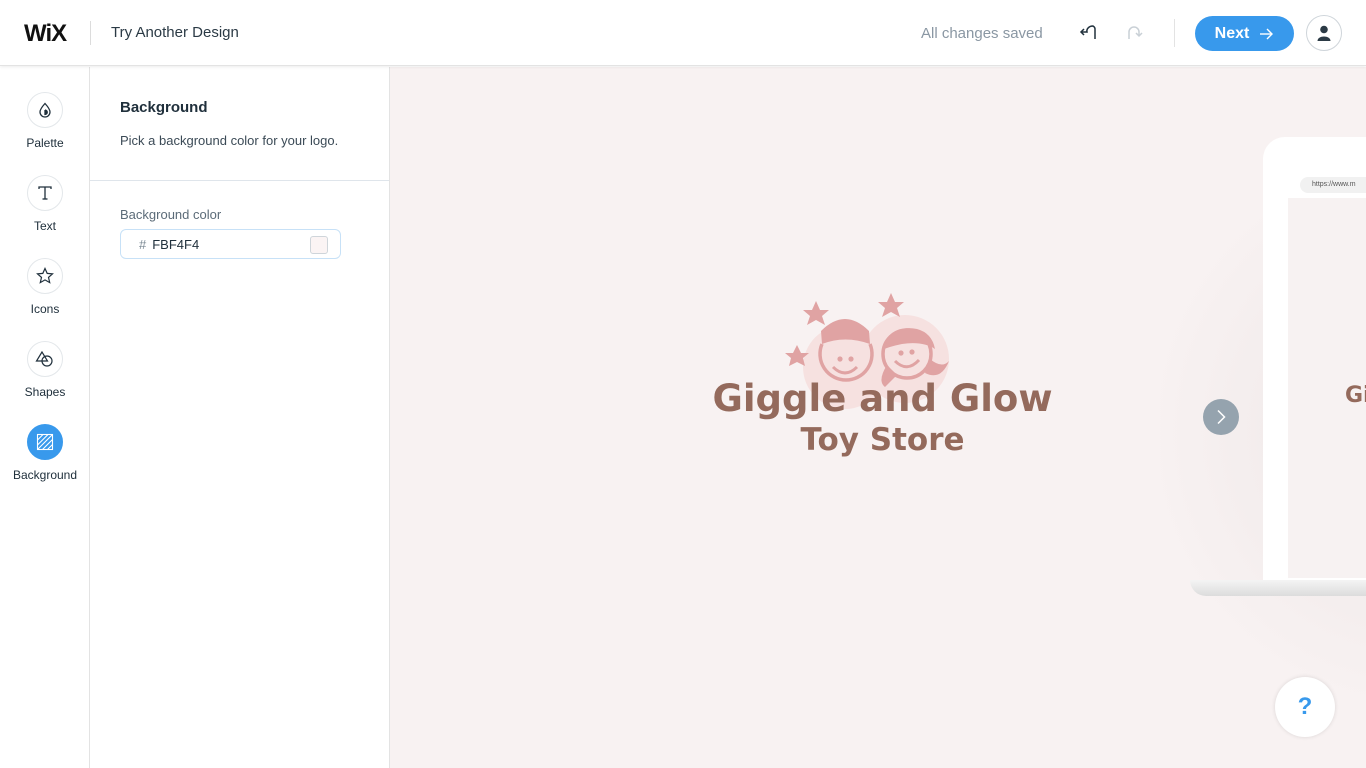 The width and height of the screenshot is (1366, 768). Describe the element at coordinates (45, 34) in the screenshot. I see `wix-logo: WiX` at that location.